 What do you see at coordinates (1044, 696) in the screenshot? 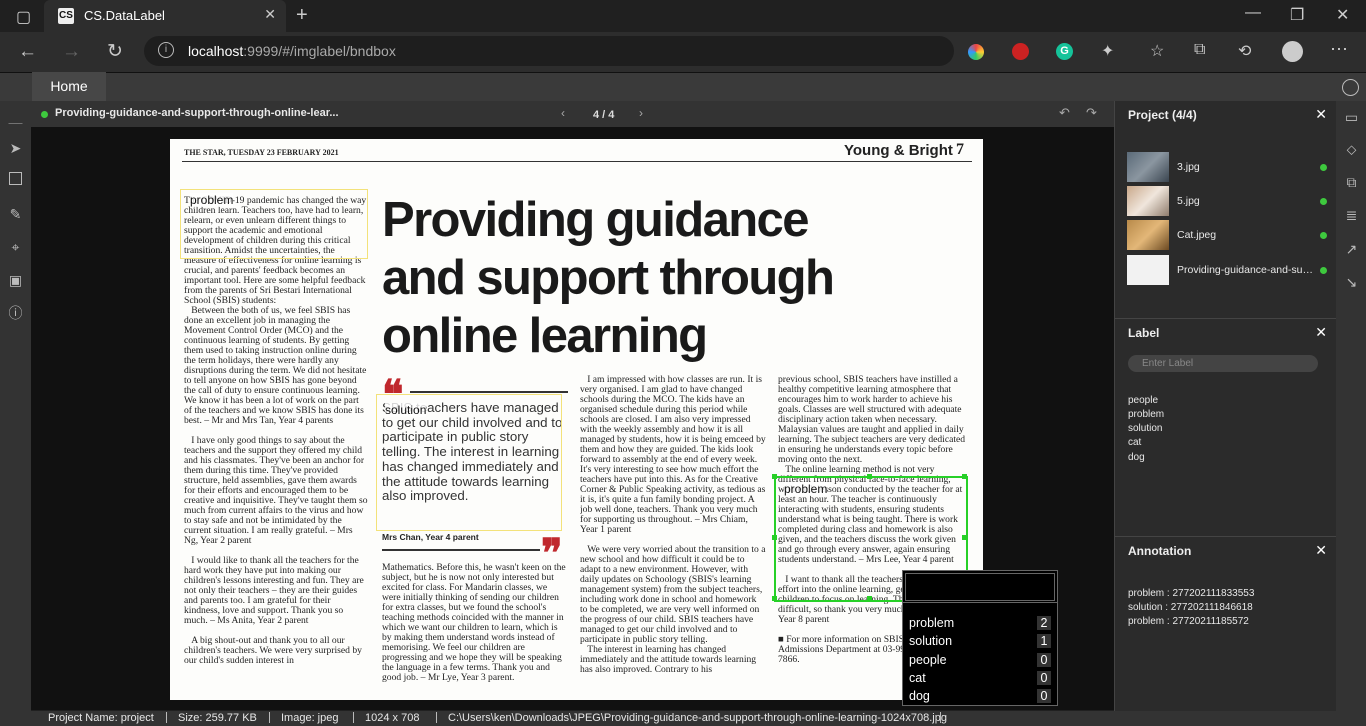
I see `option-count: 0` at bounding box center [1044, 696].